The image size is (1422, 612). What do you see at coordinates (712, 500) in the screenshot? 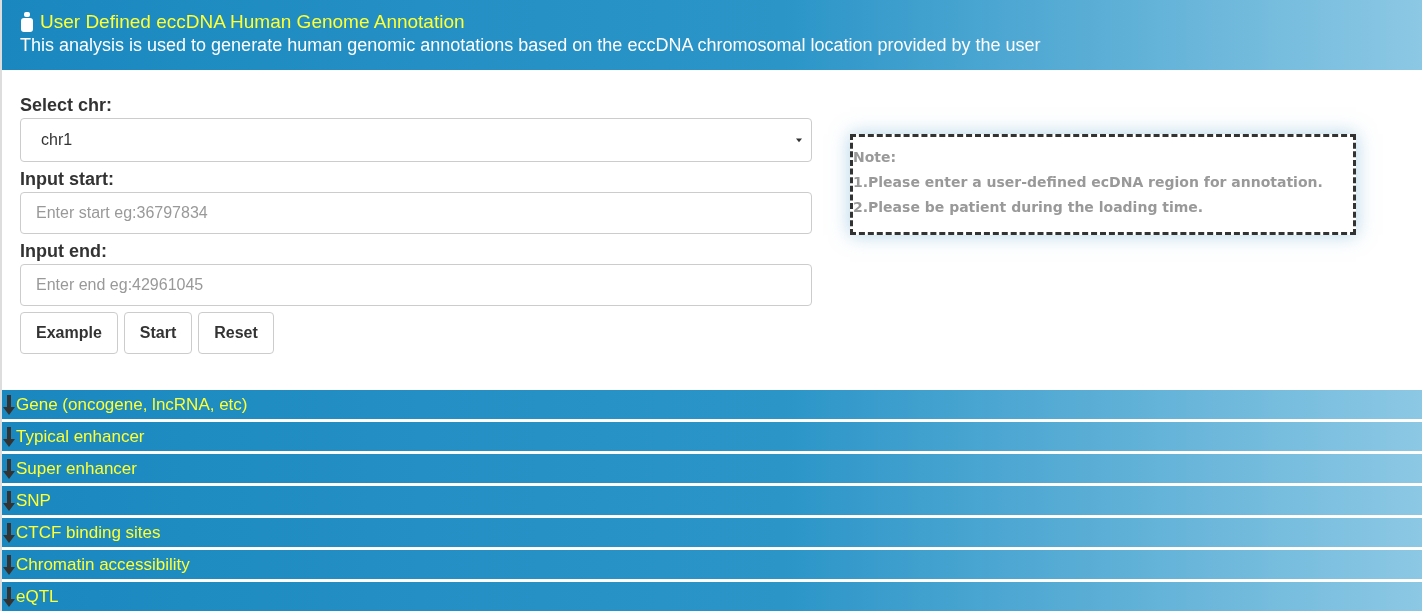
I see `section-header: SNP` at bounding box center [712, 500].